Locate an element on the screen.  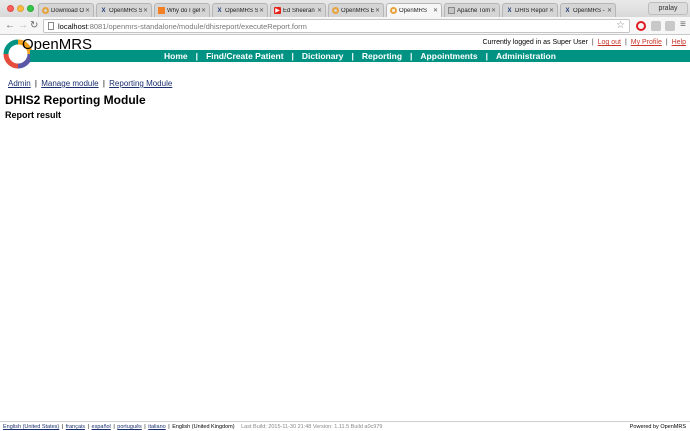
browser-user-button: pralay is located at coordinates (668, 8).